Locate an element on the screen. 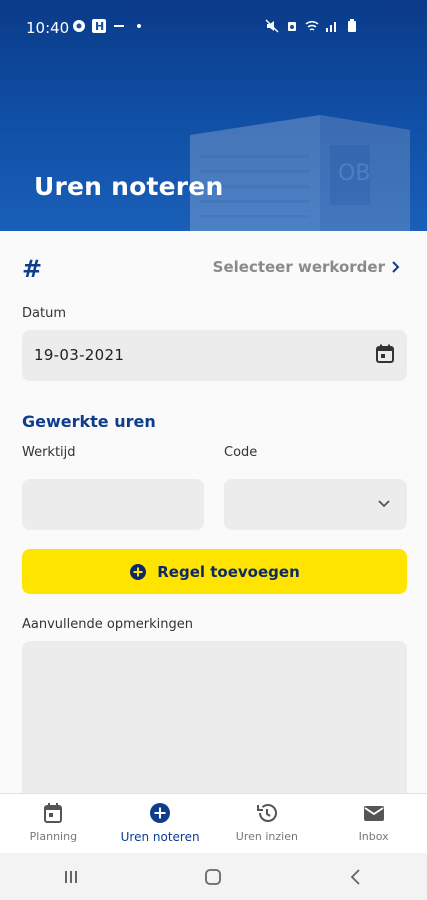 The image size is (427, 900). add-line-button: Regel toevoegen is located at coordinates (214, 571).